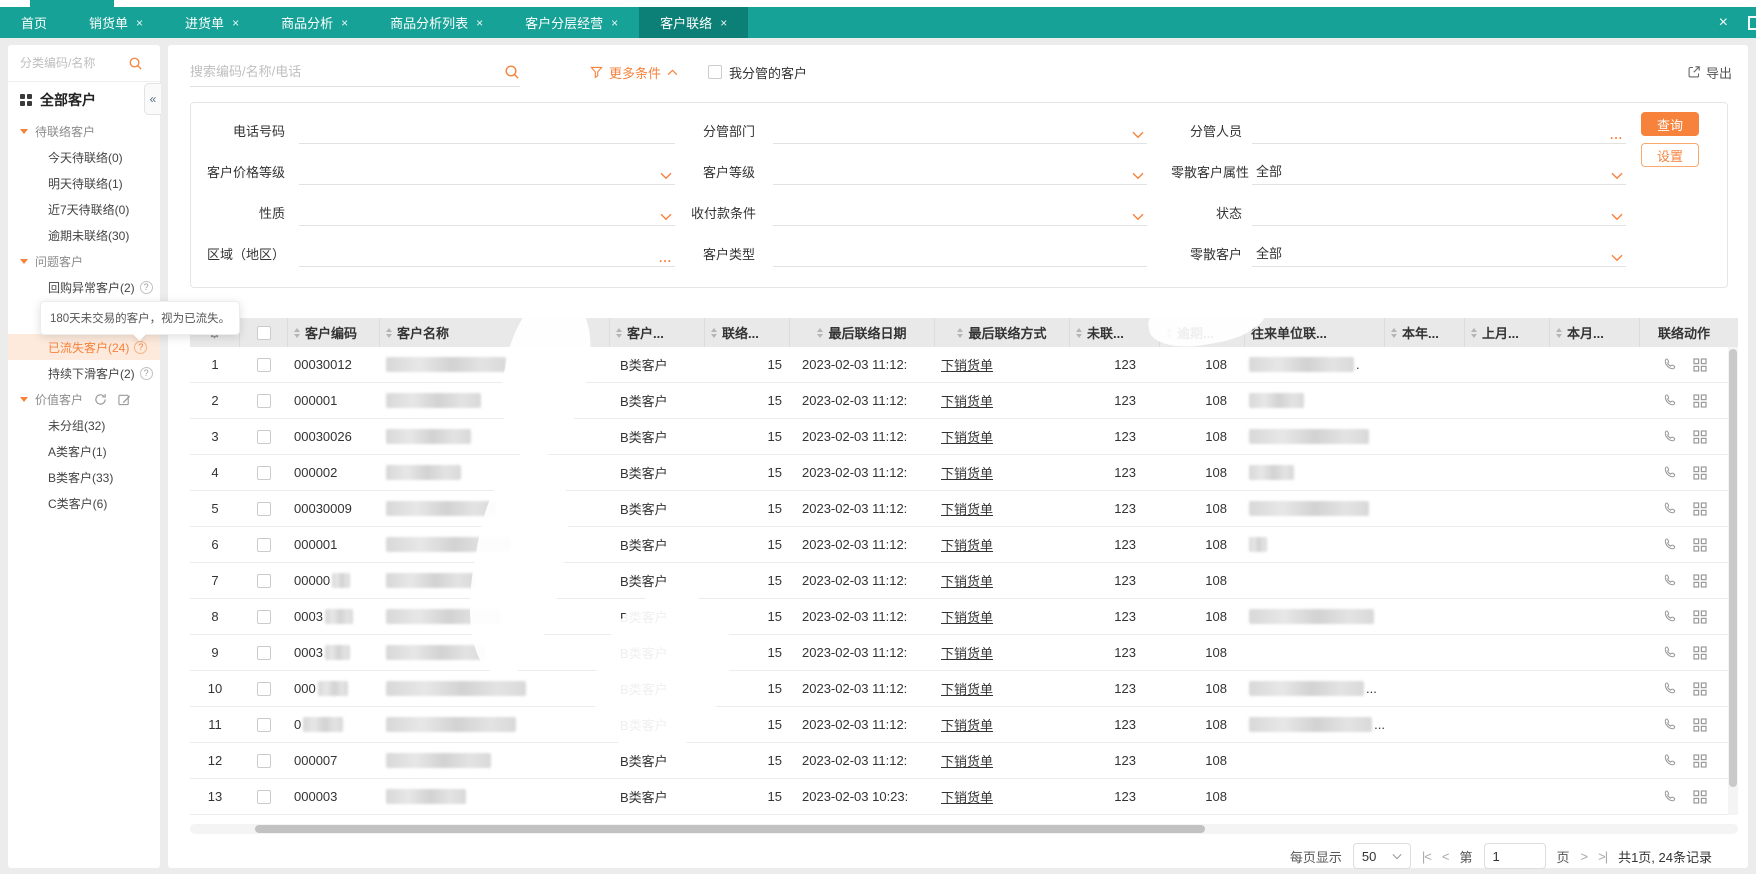  I want to click on search-icon, so click(512, 72).